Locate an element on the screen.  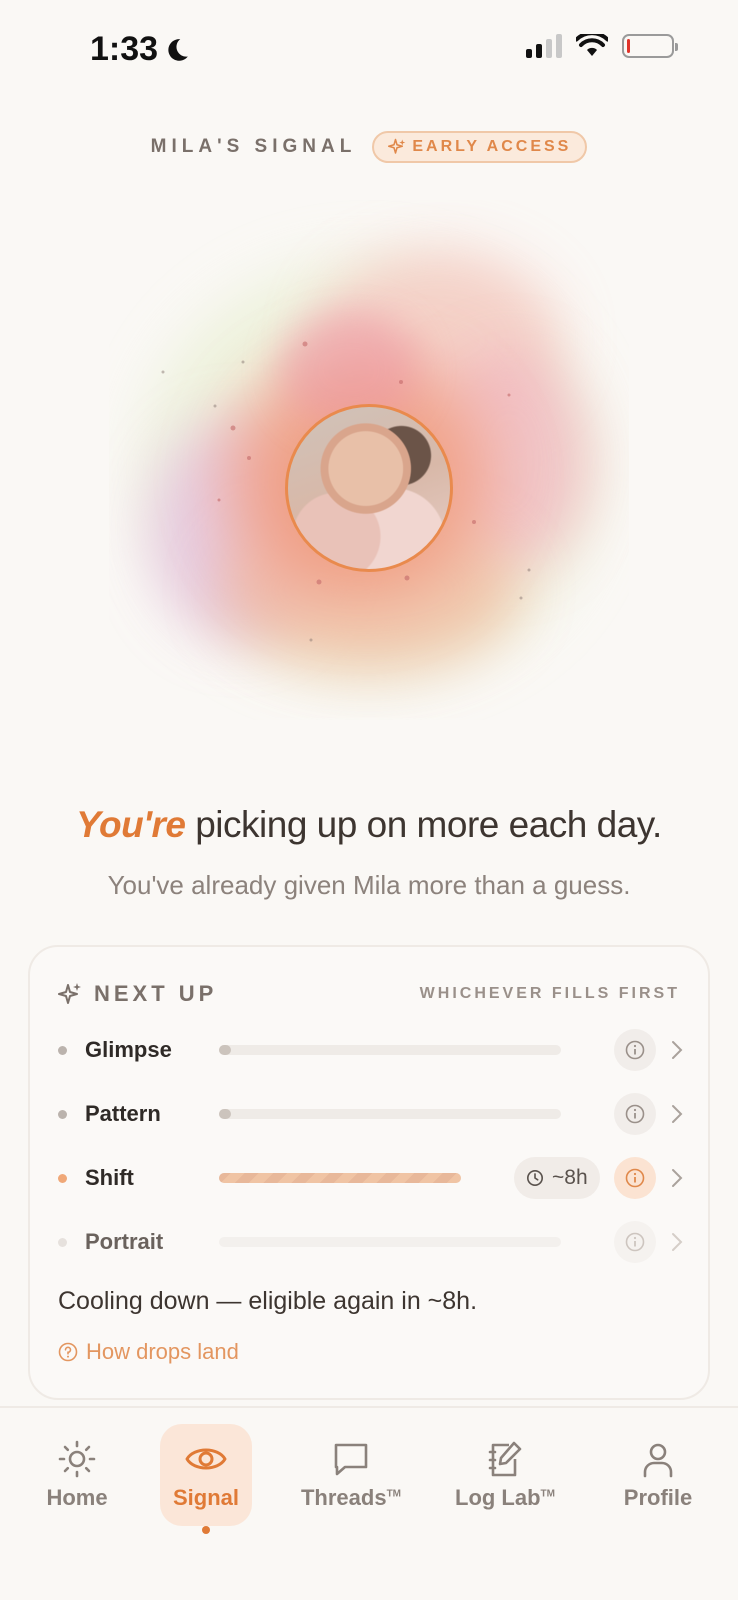
tab-profile: Profile is located at coordinates (658, 1475).